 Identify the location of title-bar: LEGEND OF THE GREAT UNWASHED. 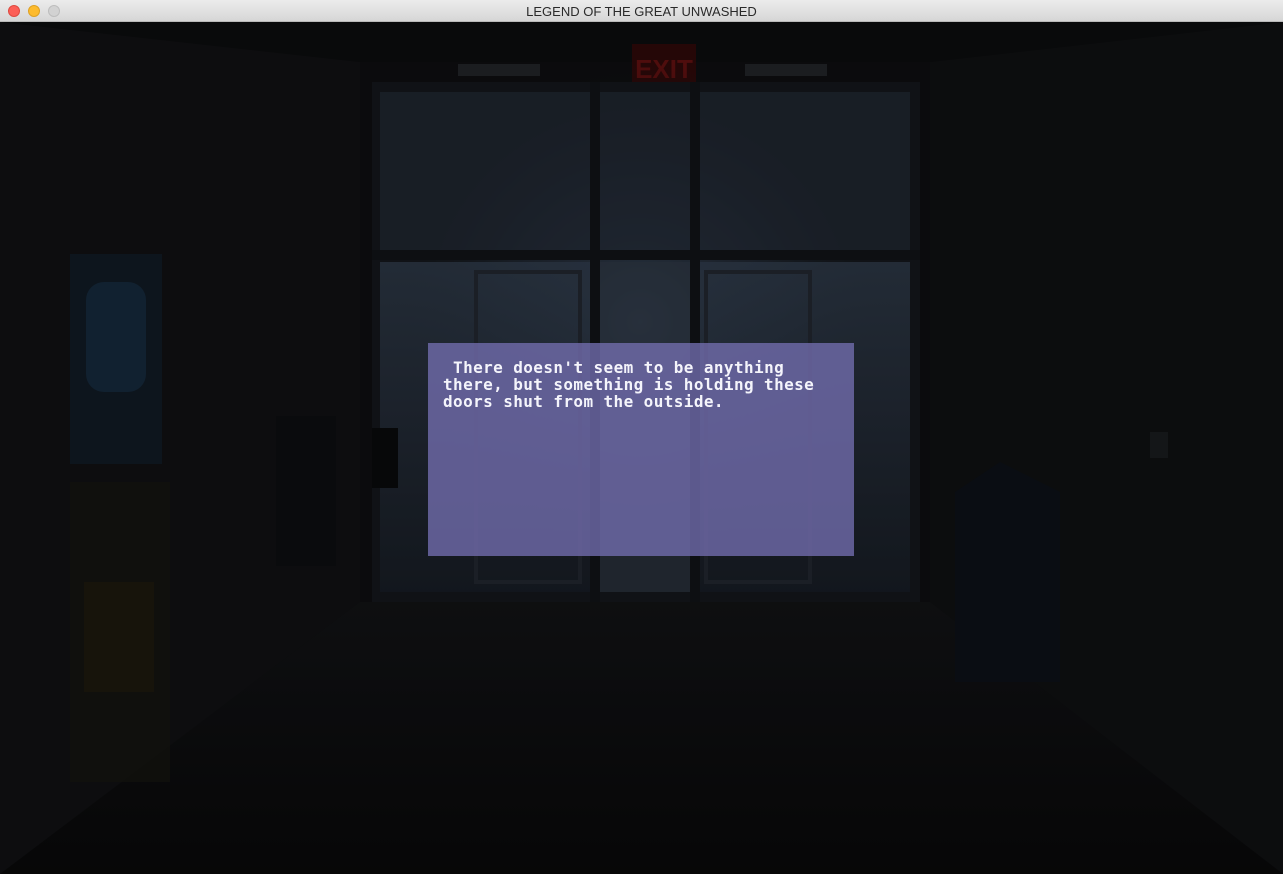
(641, 11).